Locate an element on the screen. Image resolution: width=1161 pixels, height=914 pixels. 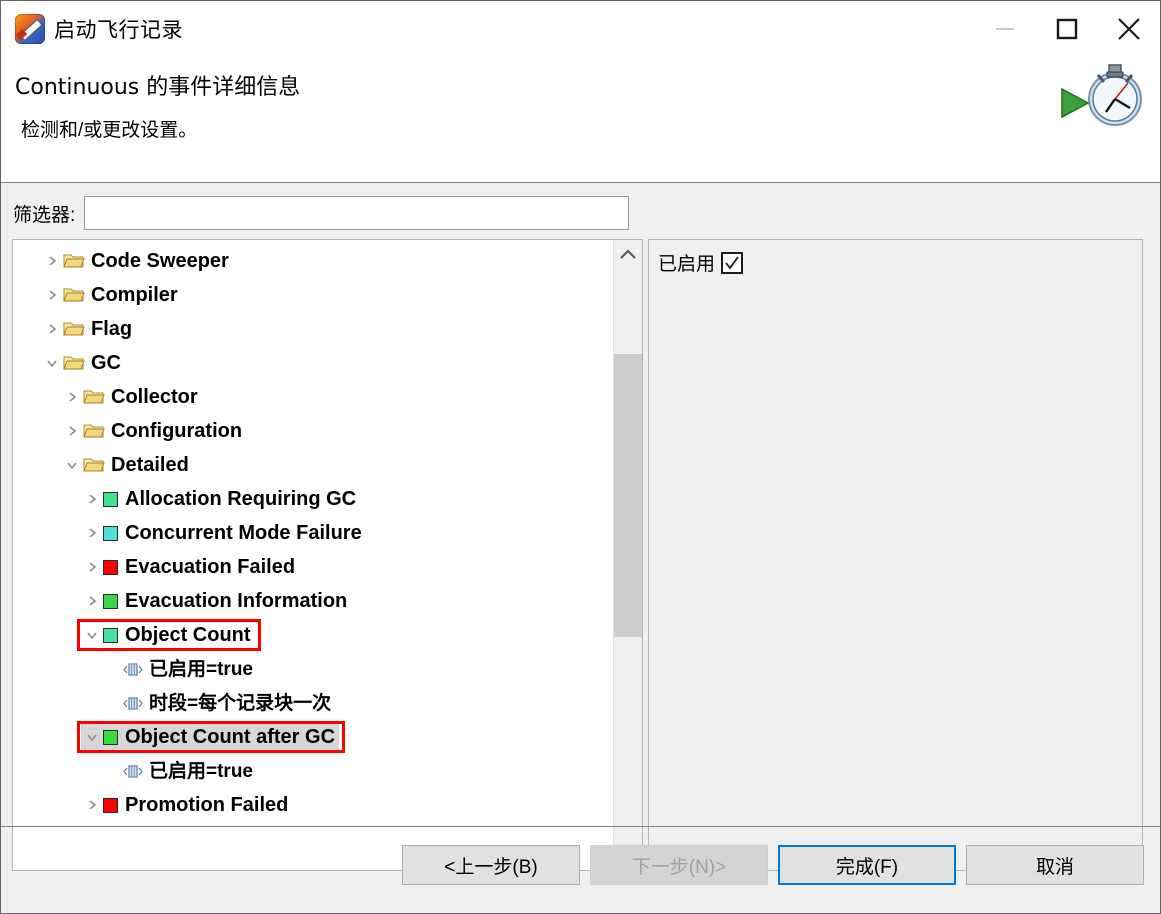
tree-row-inner: Promotion Failed is located at coordinates (186, 805).